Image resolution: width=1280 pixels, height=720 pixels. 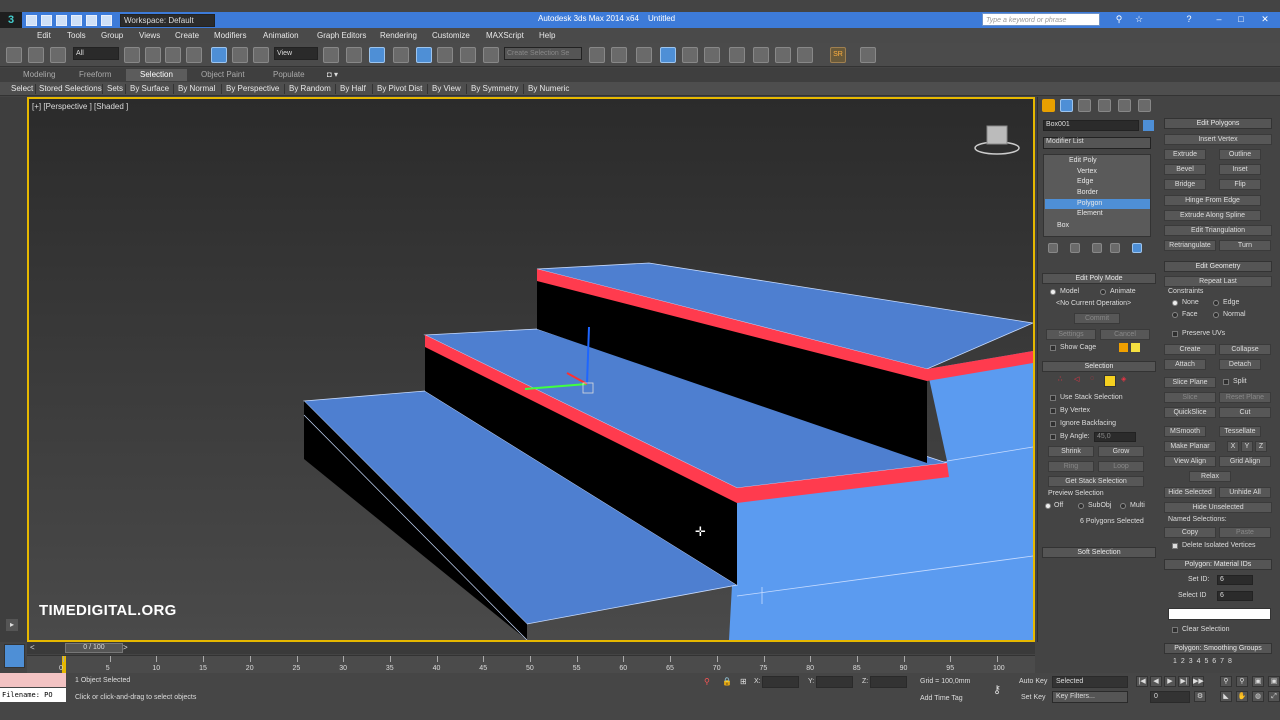 What do you see at coordinates (1216, 303) in the screenshot?
I see `constraint-edge-radio` at bounding box center [1216, 303].